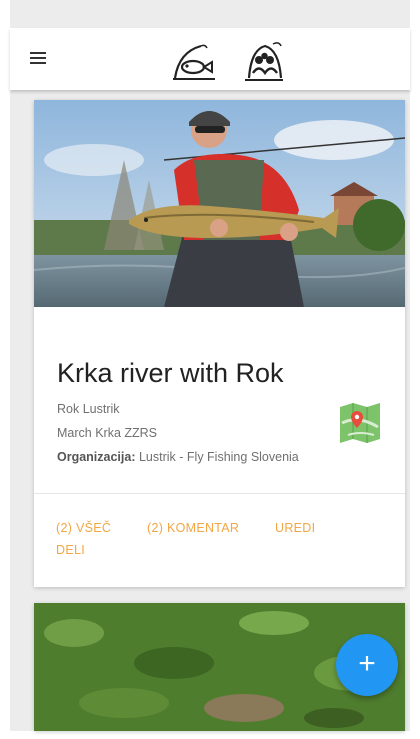 This screenshot has height=739, width=420. Describe the element at coordinates (88, 409) in the screenshot. I see `post-author: Rok Lustrik` at that location.